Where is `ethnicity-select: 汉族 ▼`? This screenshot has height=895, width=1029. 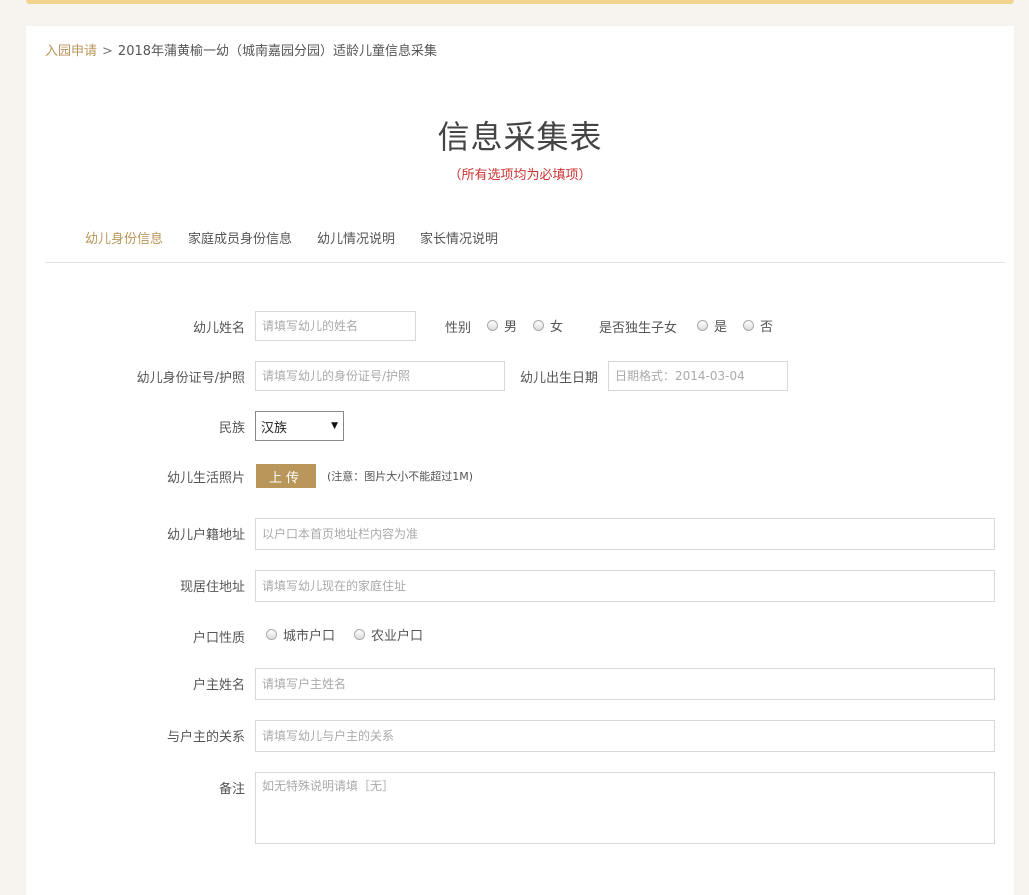 ethnicity-select: 汉族 ▼ is located at coordinates (299, 426).